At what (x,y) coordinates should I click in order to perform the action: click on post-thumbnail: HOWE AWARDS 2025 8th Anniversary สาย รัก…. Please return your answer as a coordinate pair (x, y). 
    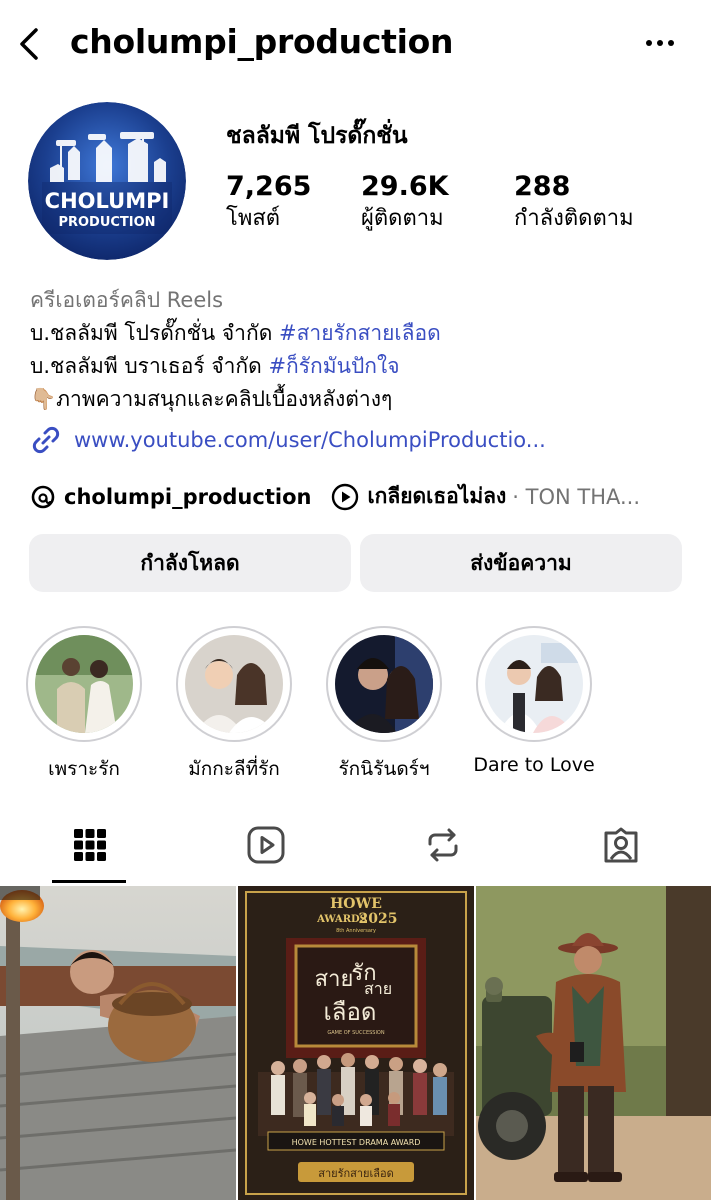
    Looking at the image, I should click on (356, 1043).